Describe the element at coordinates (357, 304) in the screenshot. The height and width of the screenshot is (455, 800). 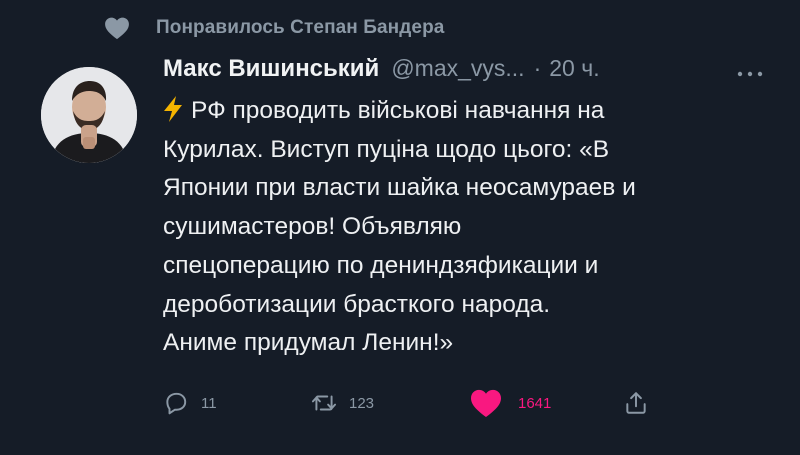
I see `tweet-line: дероботизации брасткого народа.` at that location.